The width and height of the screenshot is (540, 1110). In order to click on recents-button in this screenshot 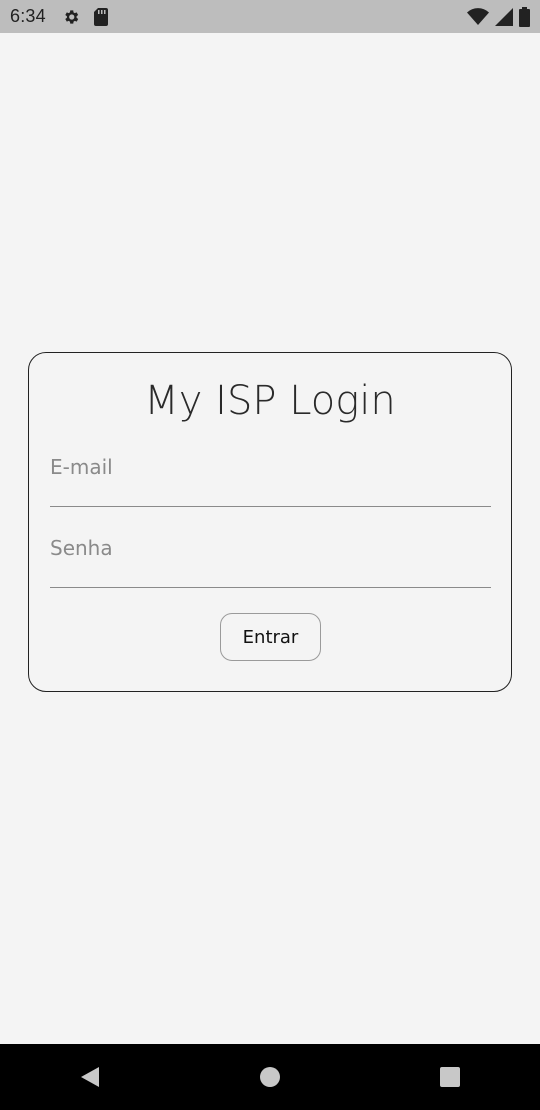, I will do `click(450, 1077)`.